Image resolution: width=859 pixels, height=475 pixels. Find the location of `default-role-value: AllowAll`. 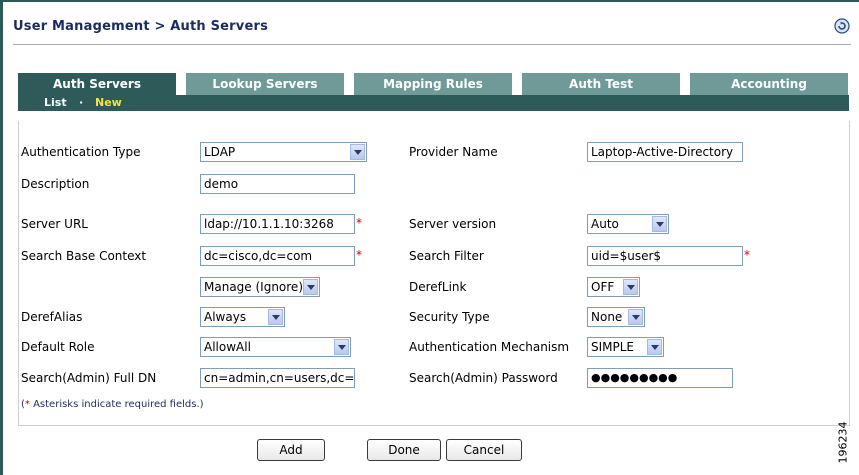

default-role-value: AllowAll is located at coordinates (227, 347).